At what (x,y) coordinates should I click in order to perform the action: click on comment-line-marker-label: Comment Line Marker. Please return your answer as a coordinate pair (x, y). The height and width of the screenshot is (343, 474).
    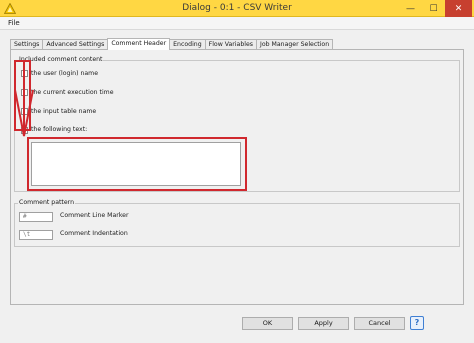
    Looking at the image, I should click on (94, 215).